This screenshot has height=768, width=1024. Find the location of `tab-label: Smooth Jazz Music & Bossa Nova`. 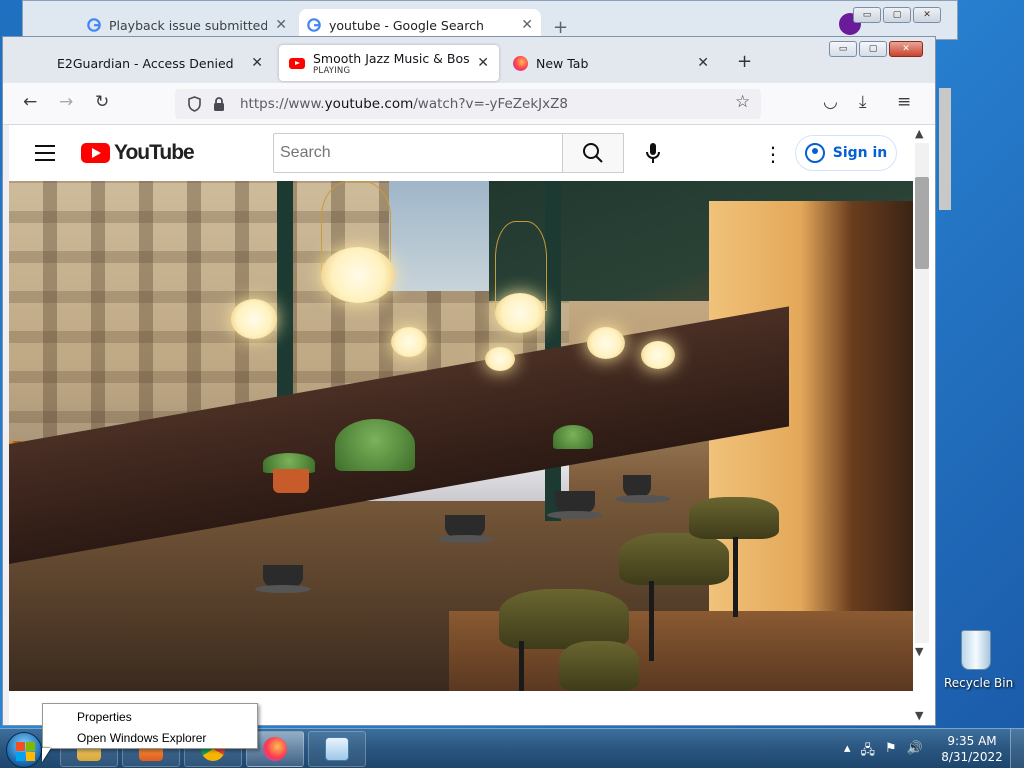

tab-label: Smooth Jazz Music & Bossa Nova is located at coordinates (391, 58).